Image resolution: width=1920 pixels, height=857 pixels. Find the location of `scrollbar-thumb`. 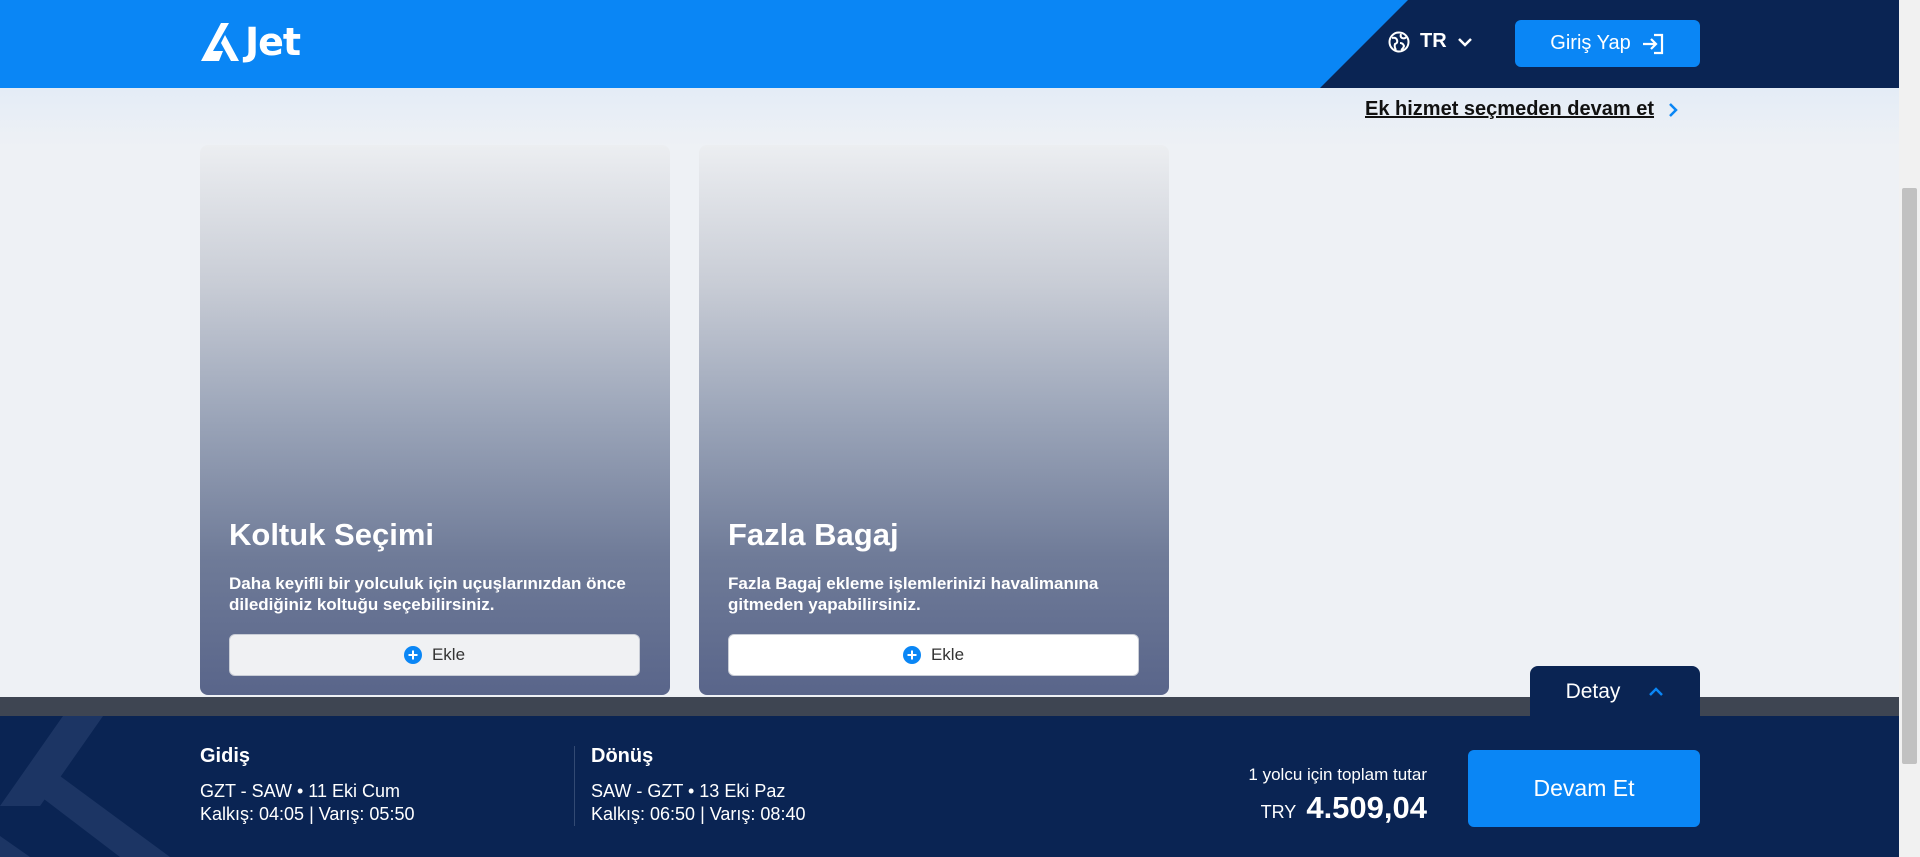

scrollbar-thumb is located at coordinates (1909, 476).